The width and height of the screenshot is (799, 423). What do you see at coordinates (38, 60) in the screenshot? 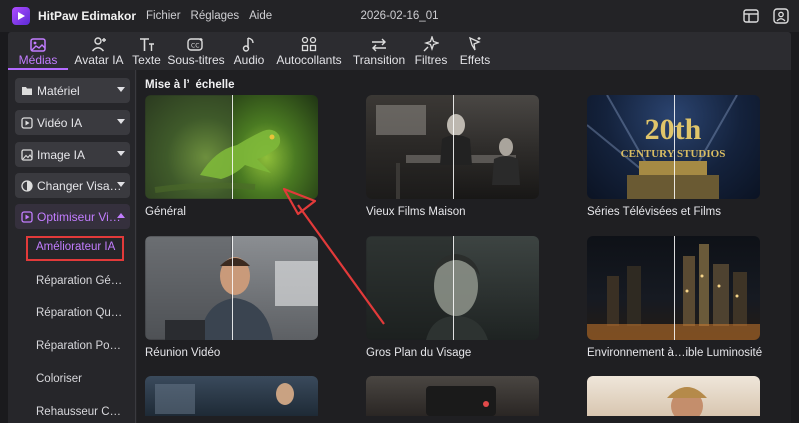
I see `tab-label: Médias` at bounding box center [38, 60].